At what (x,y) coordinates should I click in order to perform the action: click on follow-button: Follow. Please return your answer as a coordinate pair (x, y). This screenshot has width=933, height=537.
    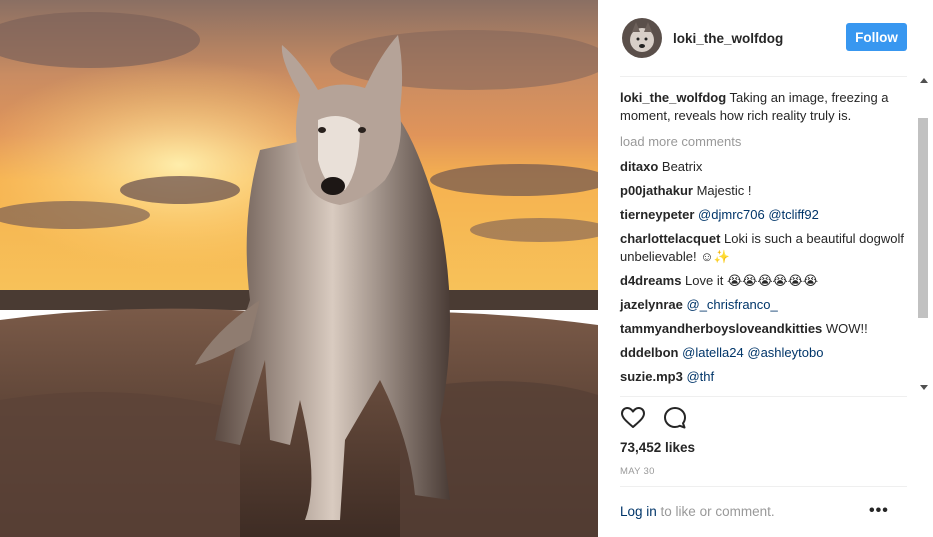
    Looking at the image, I should click on (876, 37).